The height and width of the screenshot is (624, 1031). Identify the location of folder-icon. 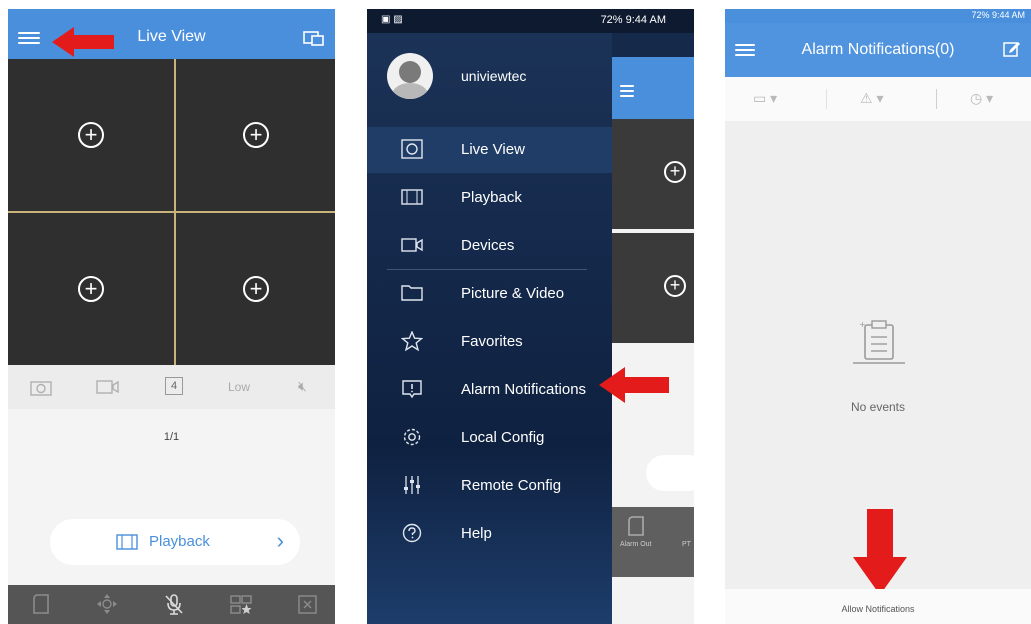
(412, 293).